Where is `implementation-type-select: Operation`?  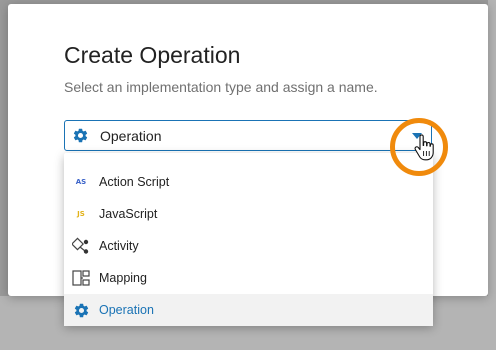 implementation-type-select: Operation is located at coordinates (248, 135).